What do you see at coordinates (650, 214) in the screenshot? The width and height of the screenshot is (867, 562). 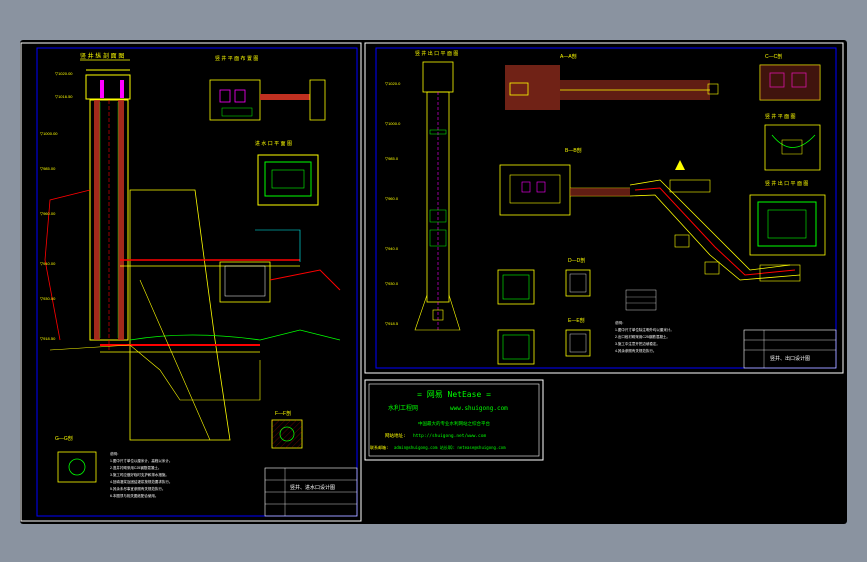 I see `section-bb: B—B剖` at bounding box center [650, 214].